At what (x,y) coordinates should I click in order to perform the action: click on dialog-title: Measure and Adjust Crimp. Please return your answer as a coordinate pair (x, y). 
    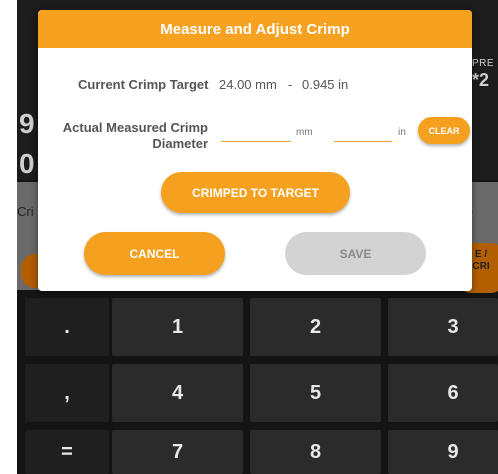
    Looking at the image, I should click on (255, 29).